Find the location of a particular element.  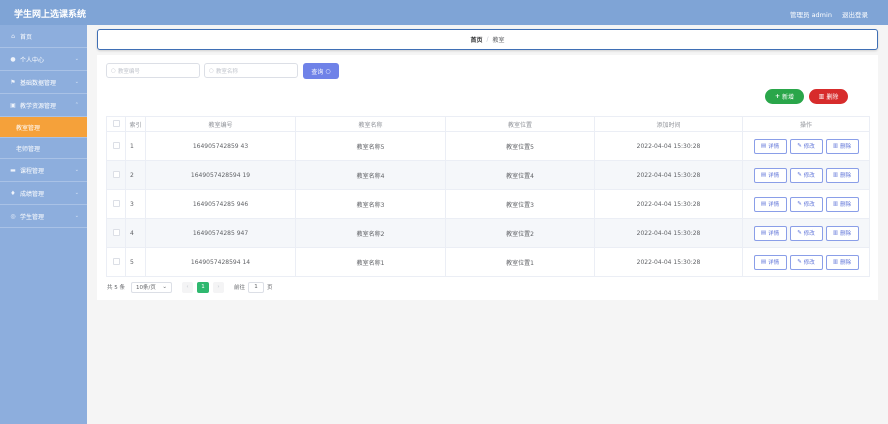

classroom-location: 教室位置5 is located at coordinates (520, 146).